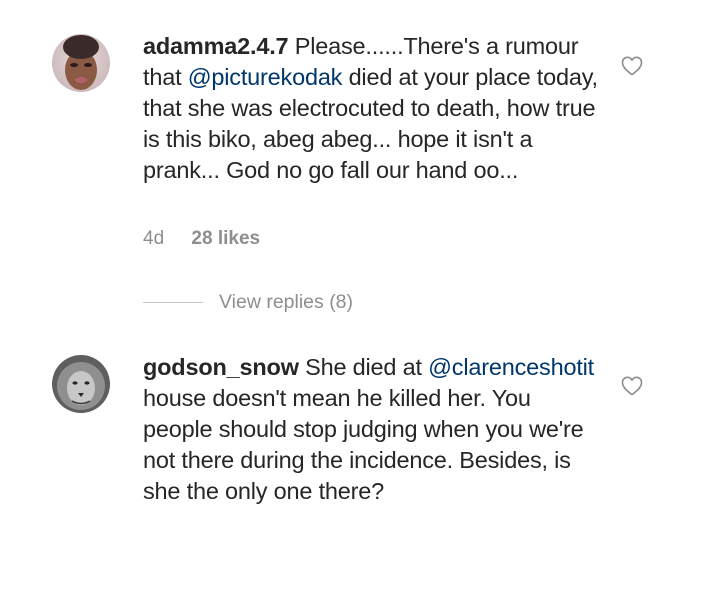 This screenshot has width=720, height=606. I want to click on comment-username: godson_snow, so click(221, 367).